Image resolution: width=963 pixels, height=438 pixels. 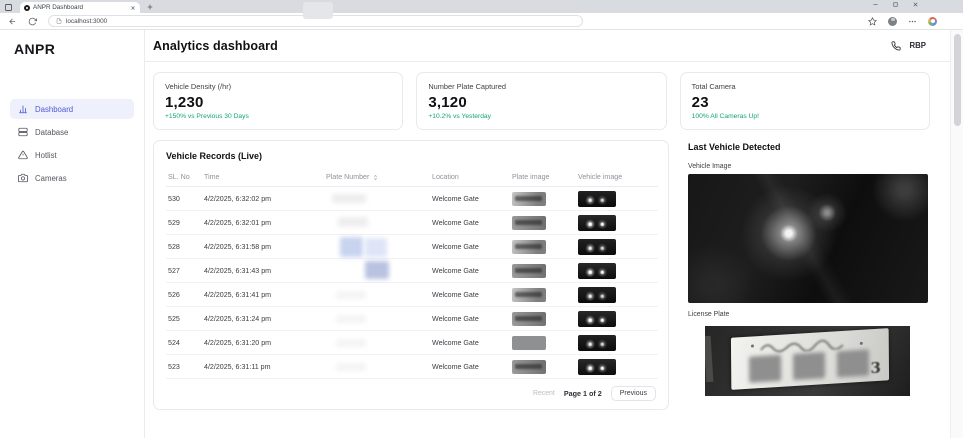 I want to click on vehicle-image-label: Vehicle Image, so click(x=710, y=166).